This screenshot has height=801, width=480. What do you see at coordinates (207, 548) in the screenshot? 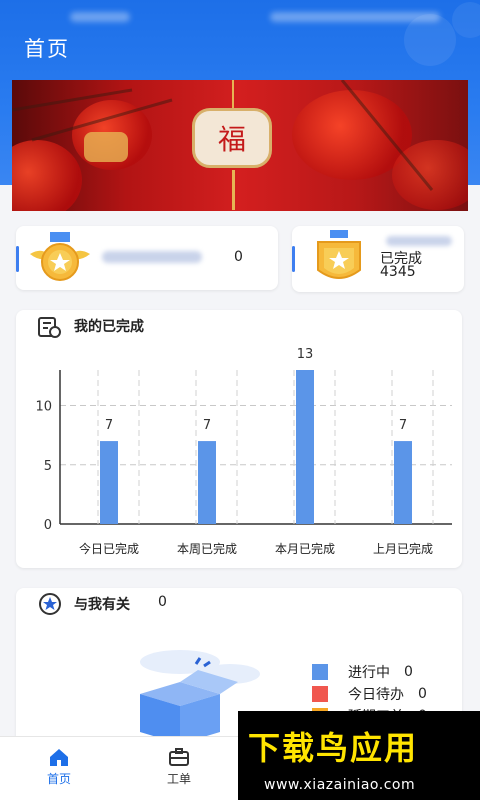
I see `x-tick-label: 本周已完成` at bounding box center [207, 548].